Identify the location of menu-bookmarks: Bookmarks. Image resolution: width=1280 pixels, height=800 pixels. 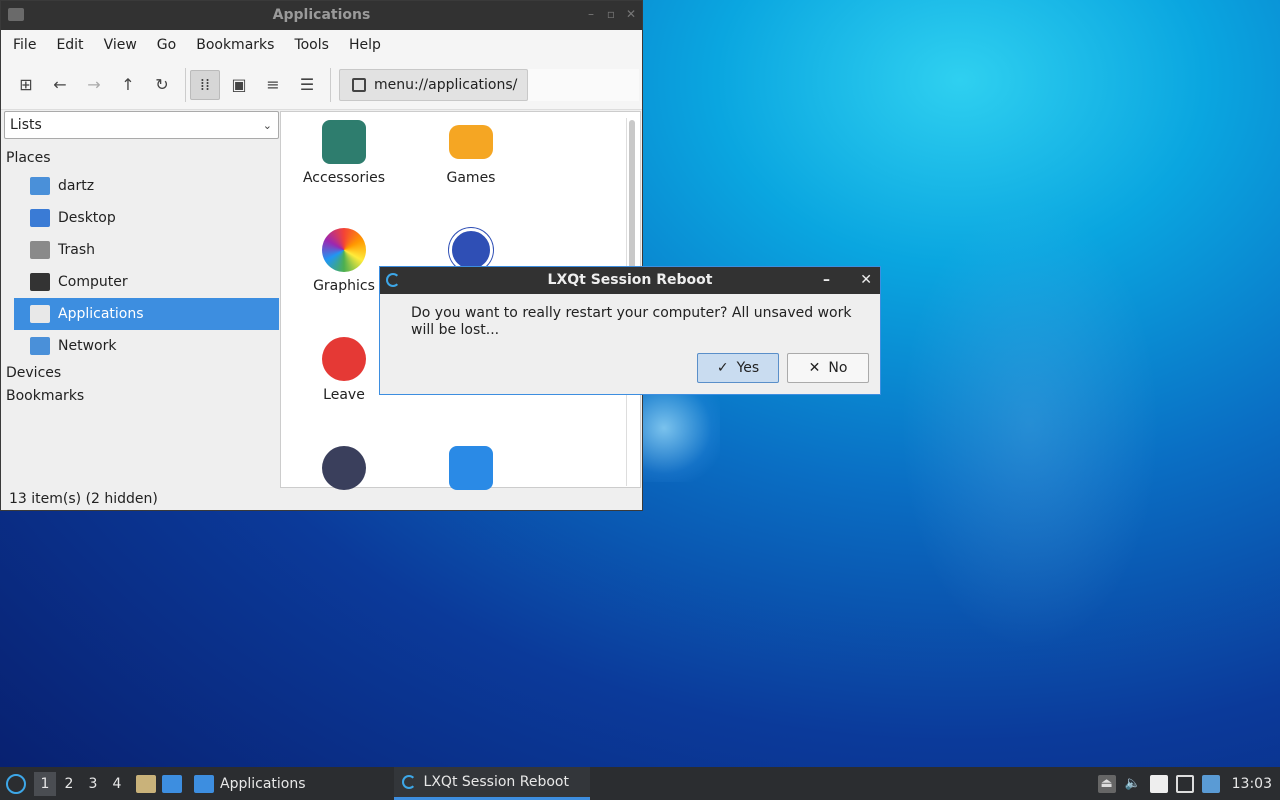
(235, 45).